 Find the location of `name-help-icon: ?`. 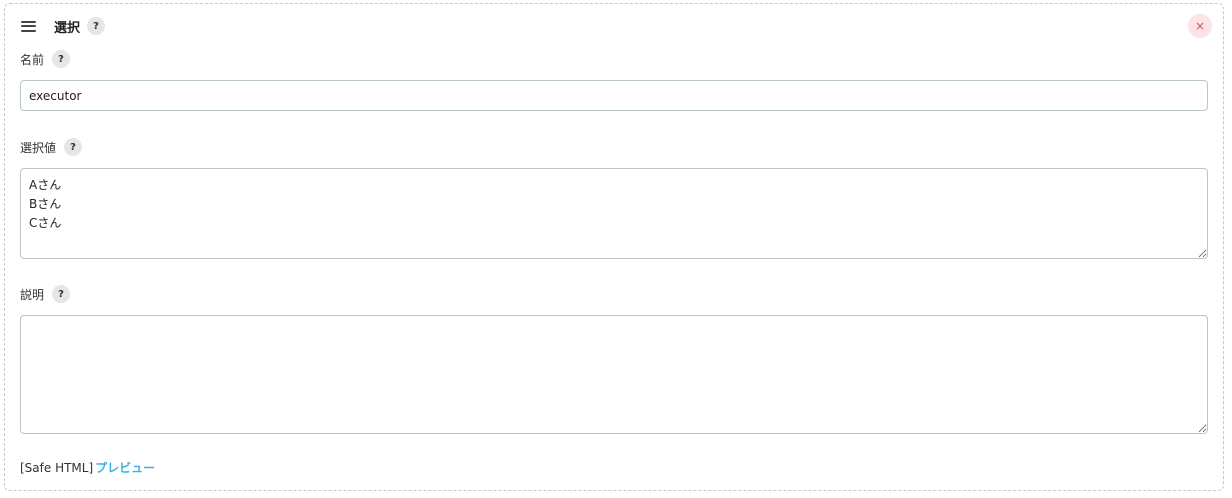

name-help-icon: ? is located at coordinates (61, 59).